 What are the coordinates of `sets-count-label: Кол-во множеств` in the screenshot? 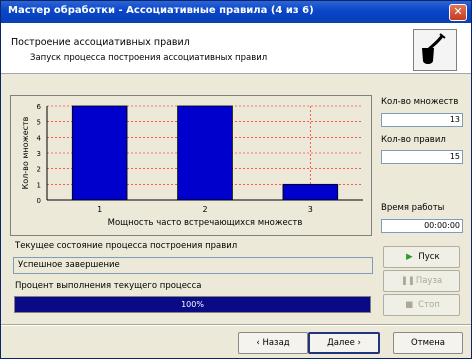 It's located at (420, 102).